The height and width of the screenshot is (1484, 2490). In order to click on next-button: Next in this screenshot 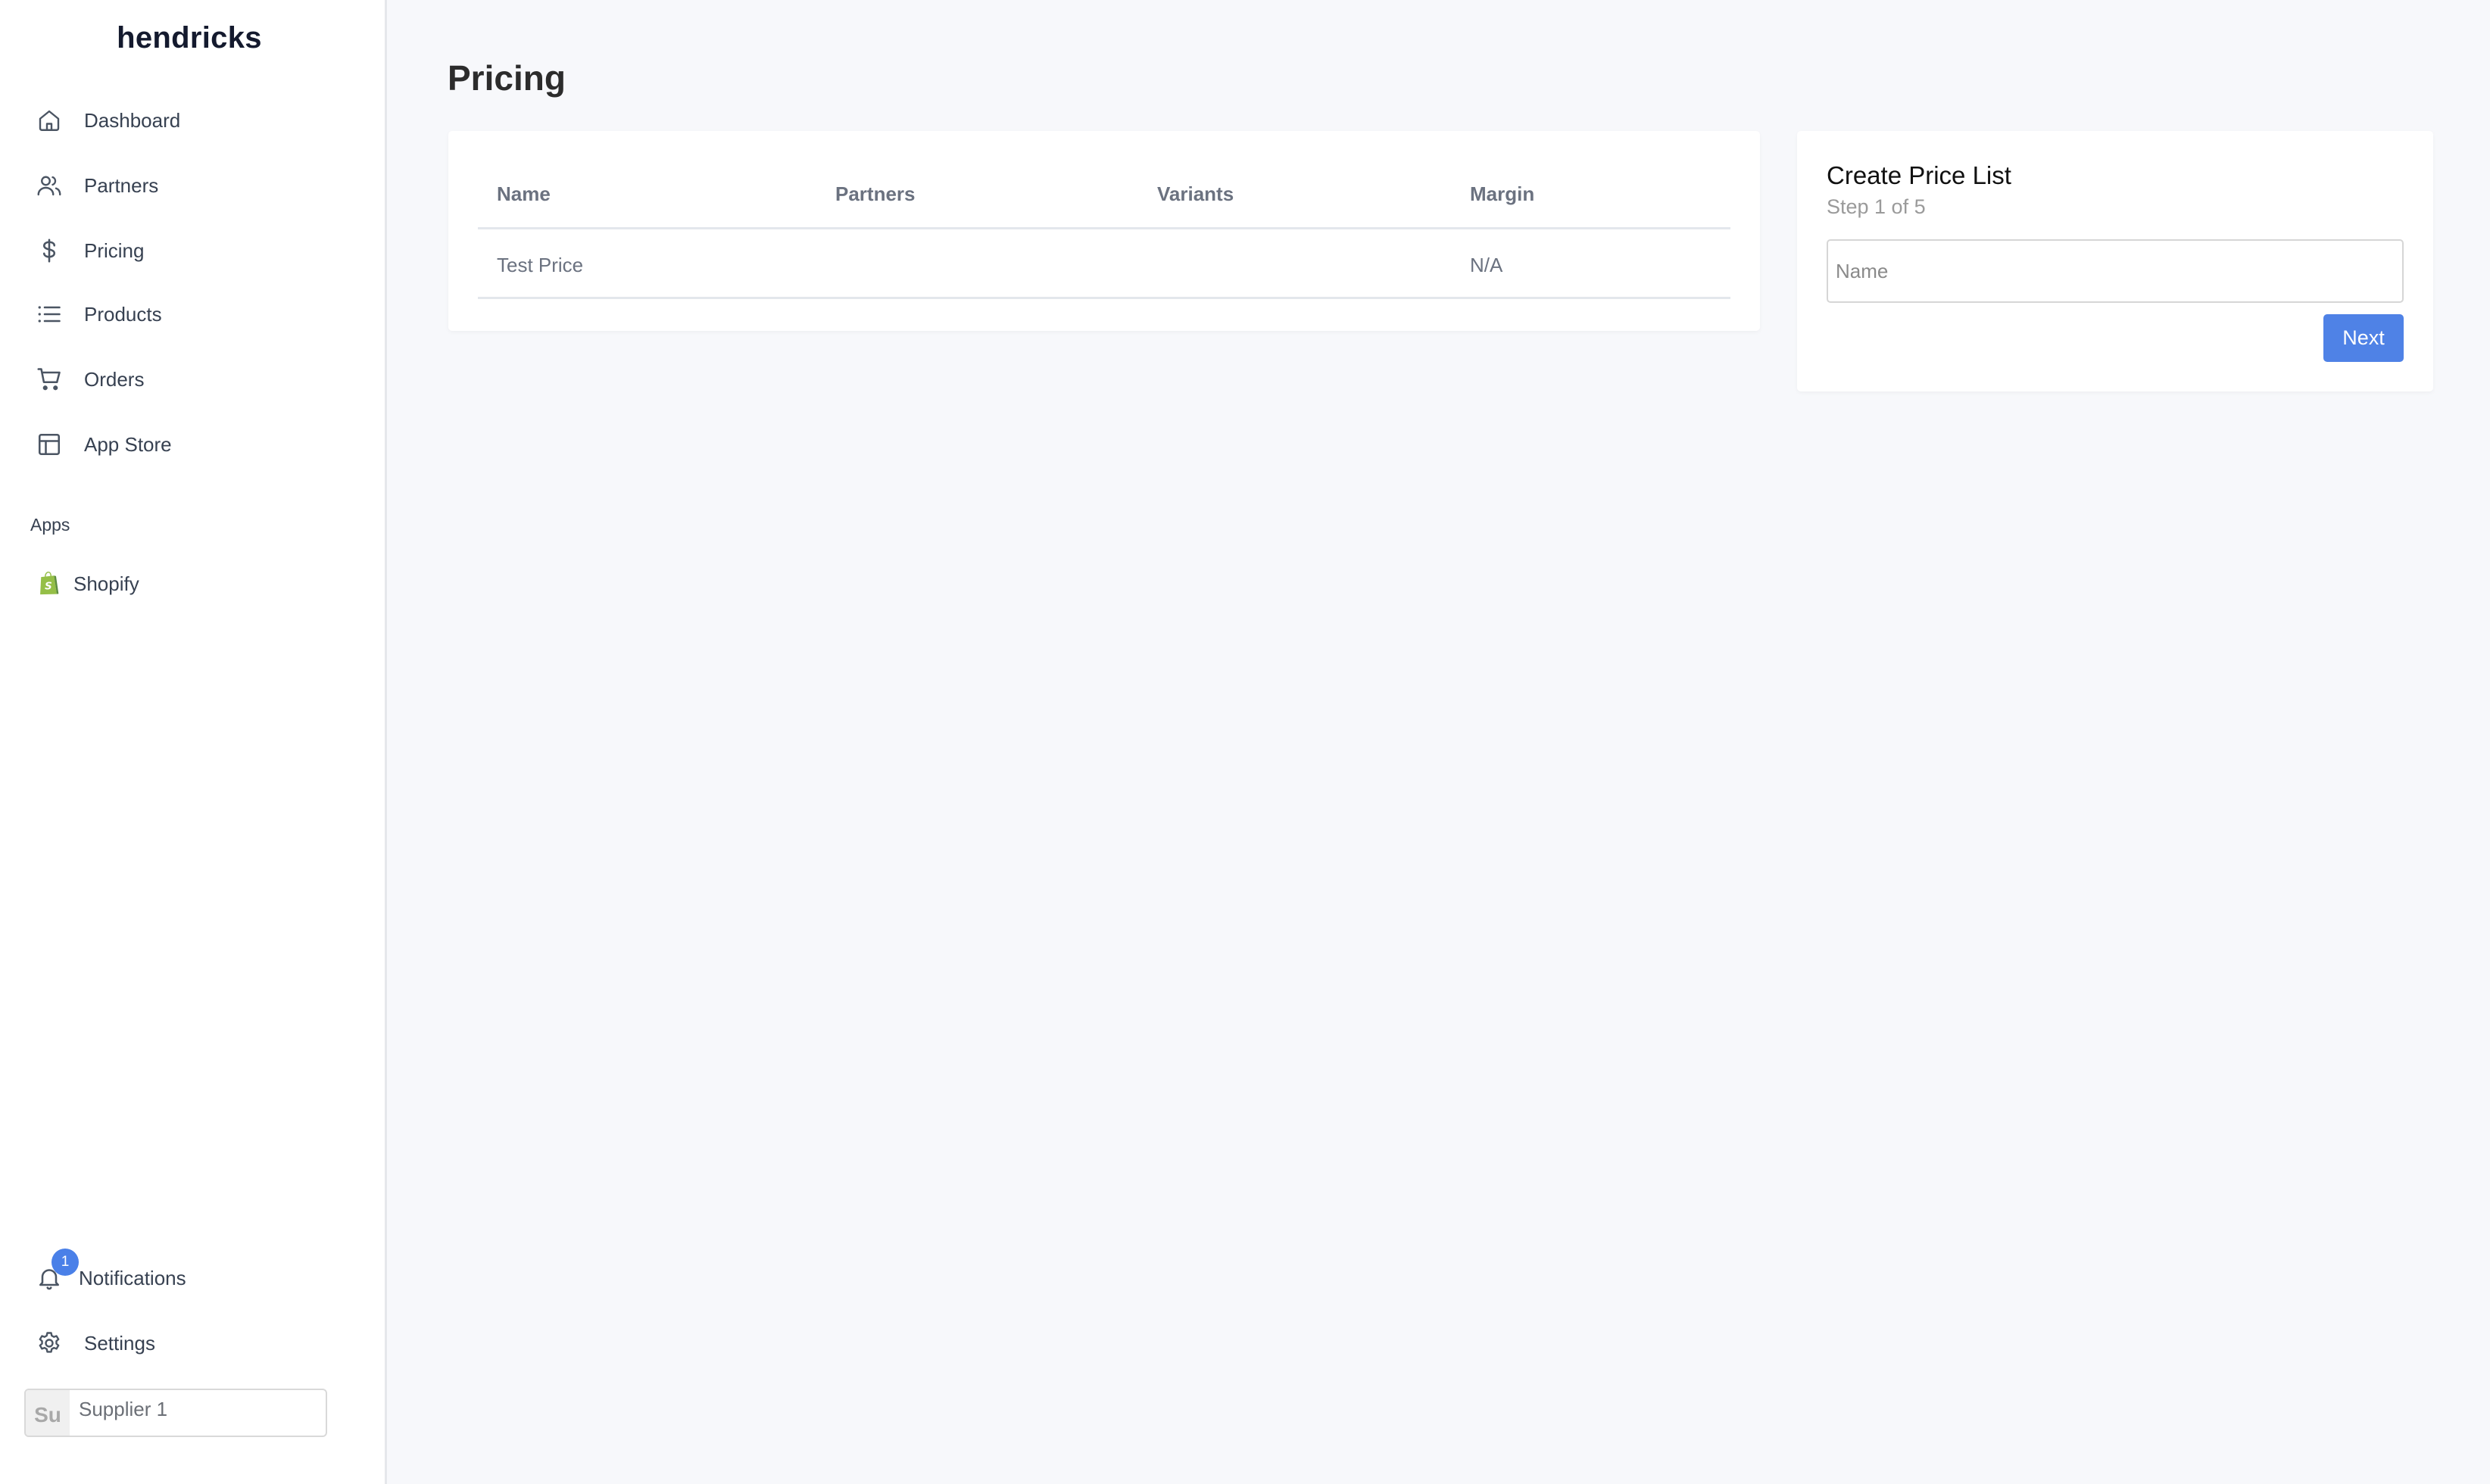, I will do `click(2363, 338)`.